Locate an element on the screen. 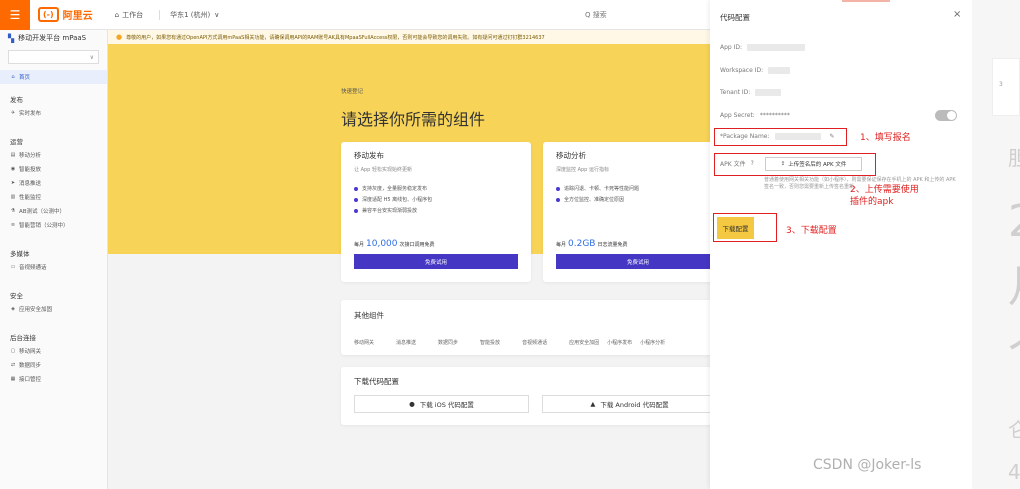 This screenshot has height=489, width=1020. sidebar-item-realtime-publish: ✈ 实时发布 is located at coordinates (53, 113).